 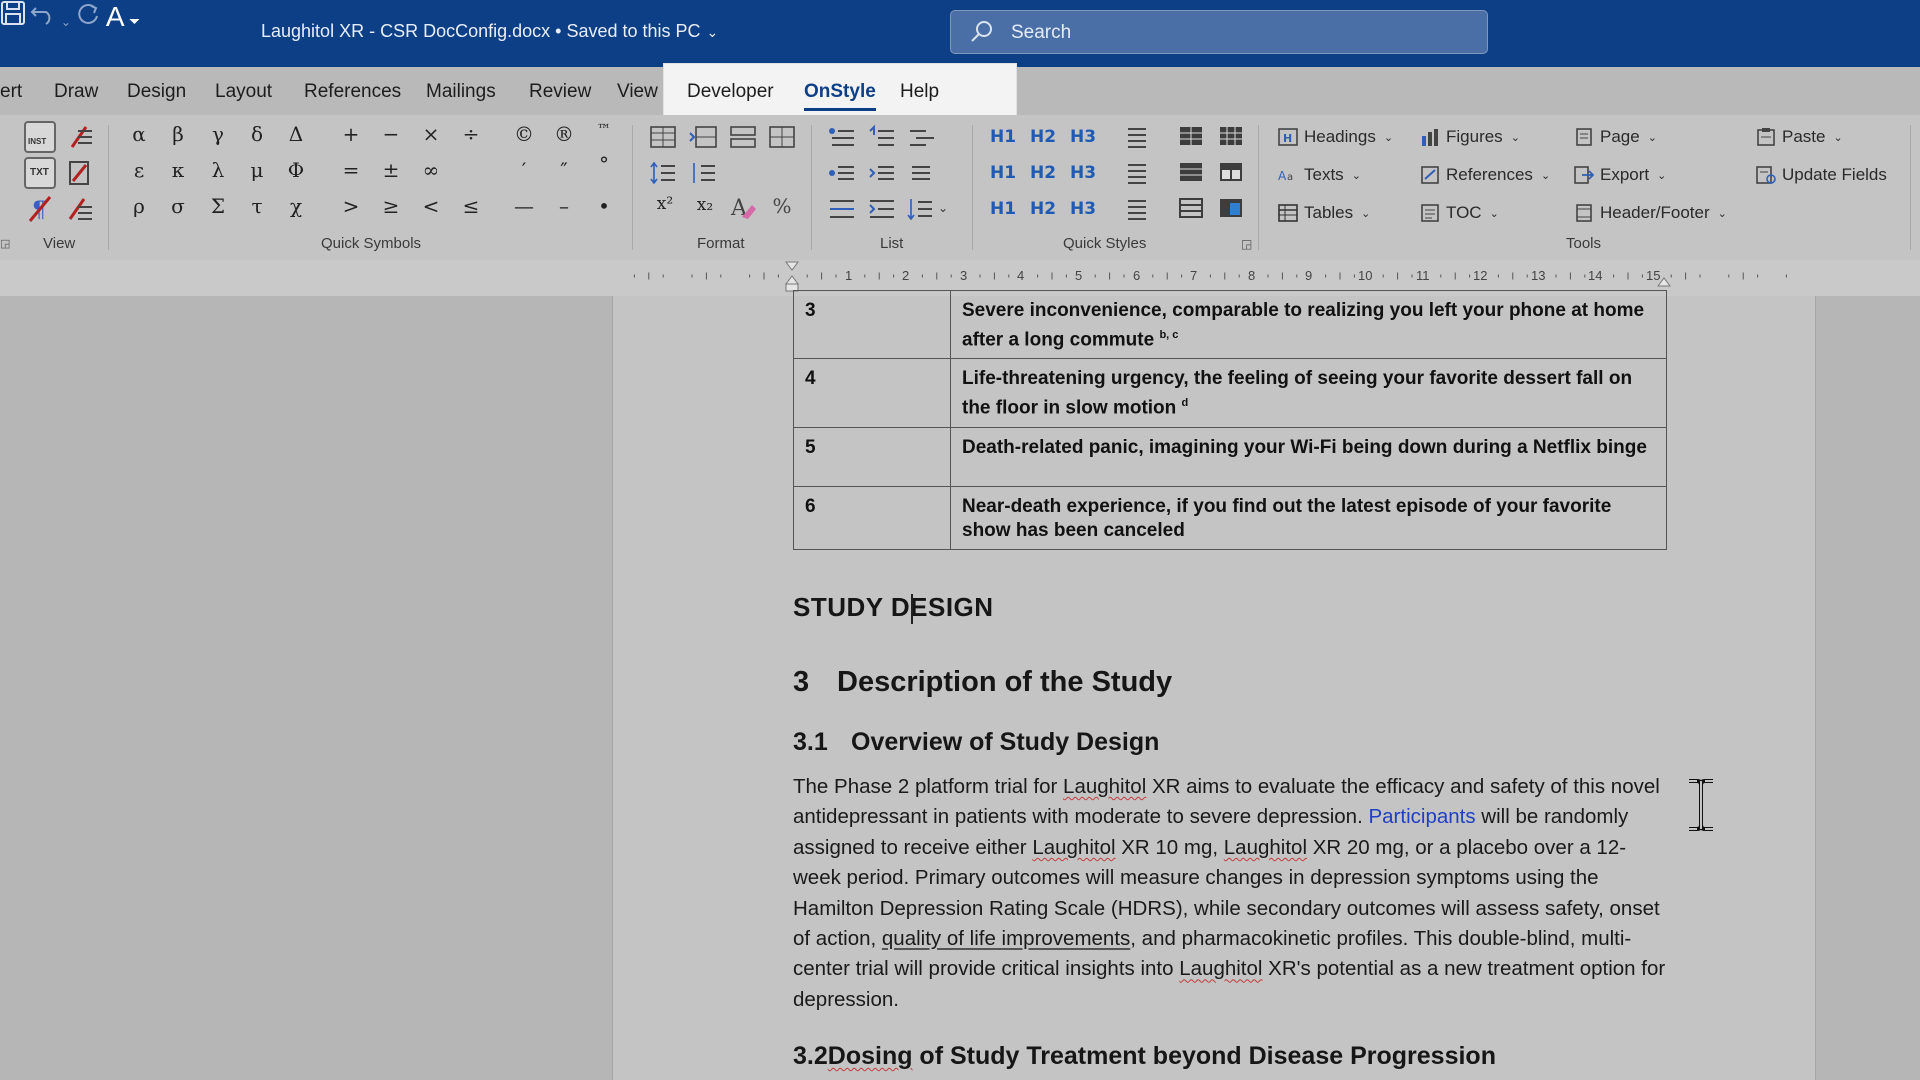 What do you see at coordinates (792, 277) in the screenshot?
I see `indent-marker-icon` at bounding box center [792, 277].